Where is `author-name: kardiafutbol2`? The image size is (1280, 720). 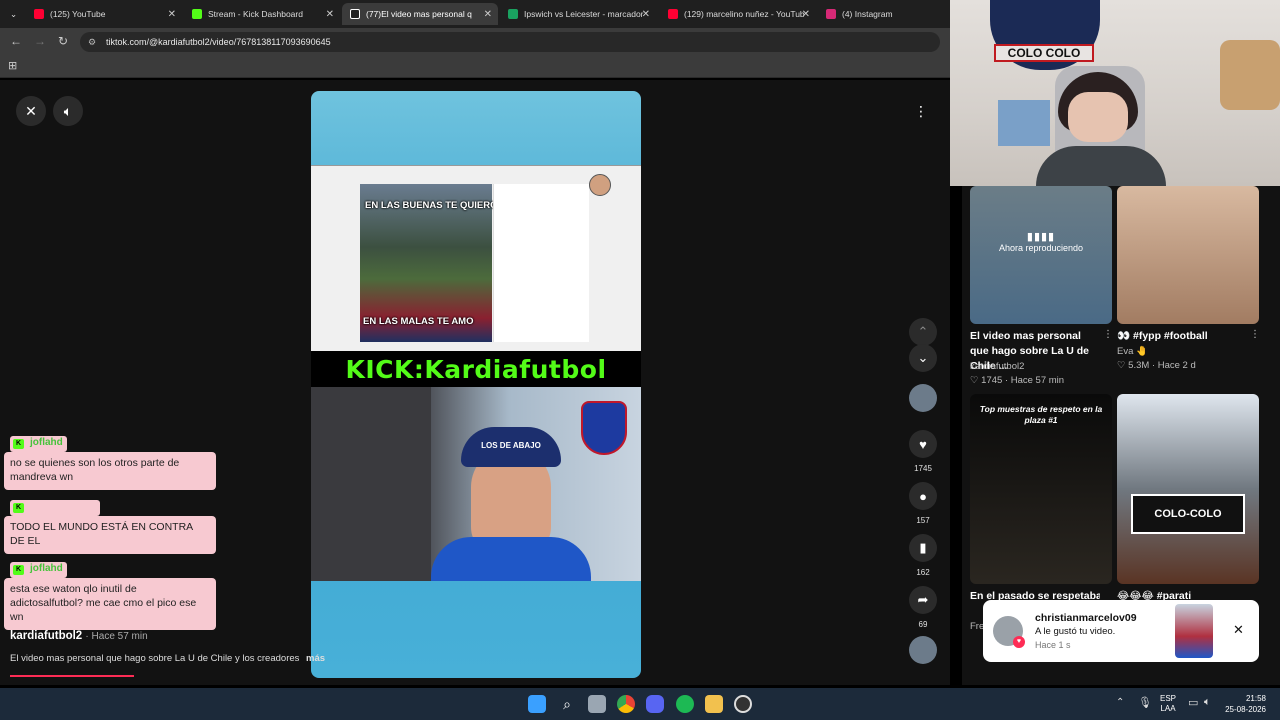 author-name: kardiafutbol2 is located at coordinates (46, 636).